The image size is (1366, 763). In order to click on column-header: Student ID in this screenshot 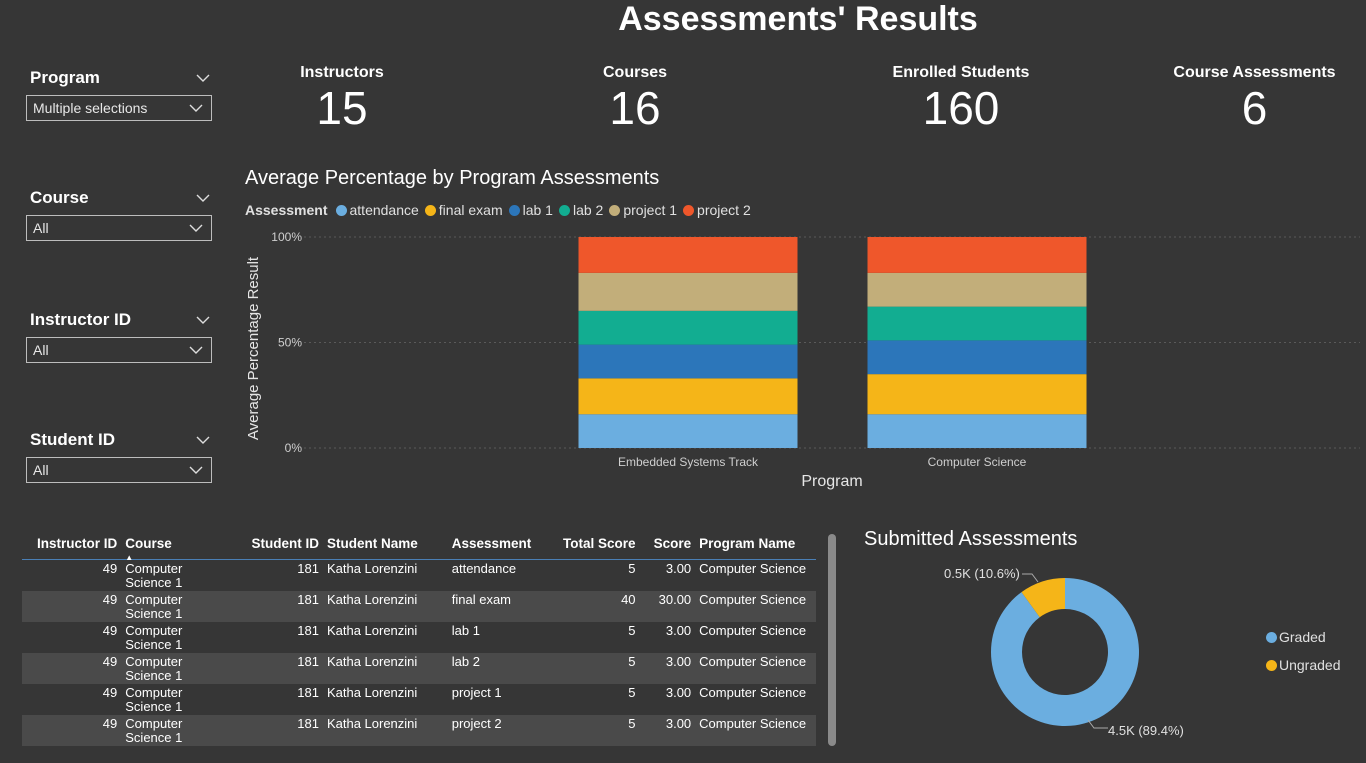, I will do `click(279, 545)`.